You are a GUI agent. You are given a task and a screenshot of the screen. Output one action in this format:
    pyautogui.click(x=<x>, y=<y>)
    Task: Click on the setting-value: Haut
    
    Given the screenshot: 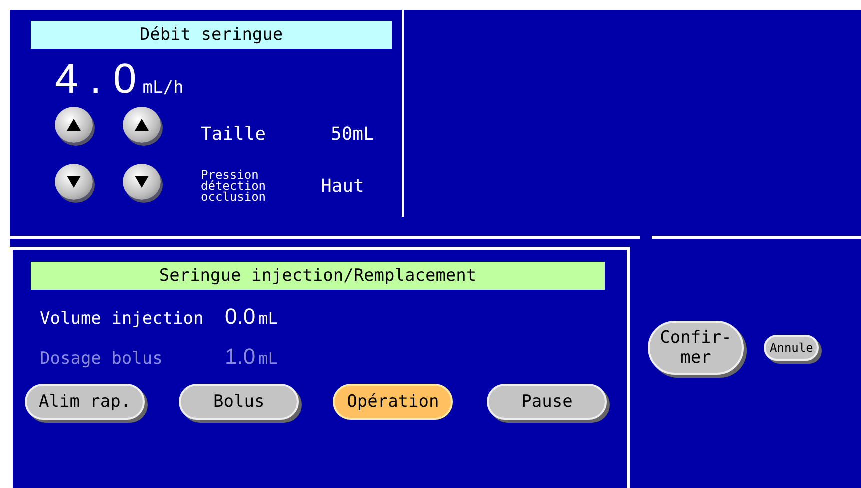 What is the action you would take?
    pyautogui.click(x=342, y=186)
    